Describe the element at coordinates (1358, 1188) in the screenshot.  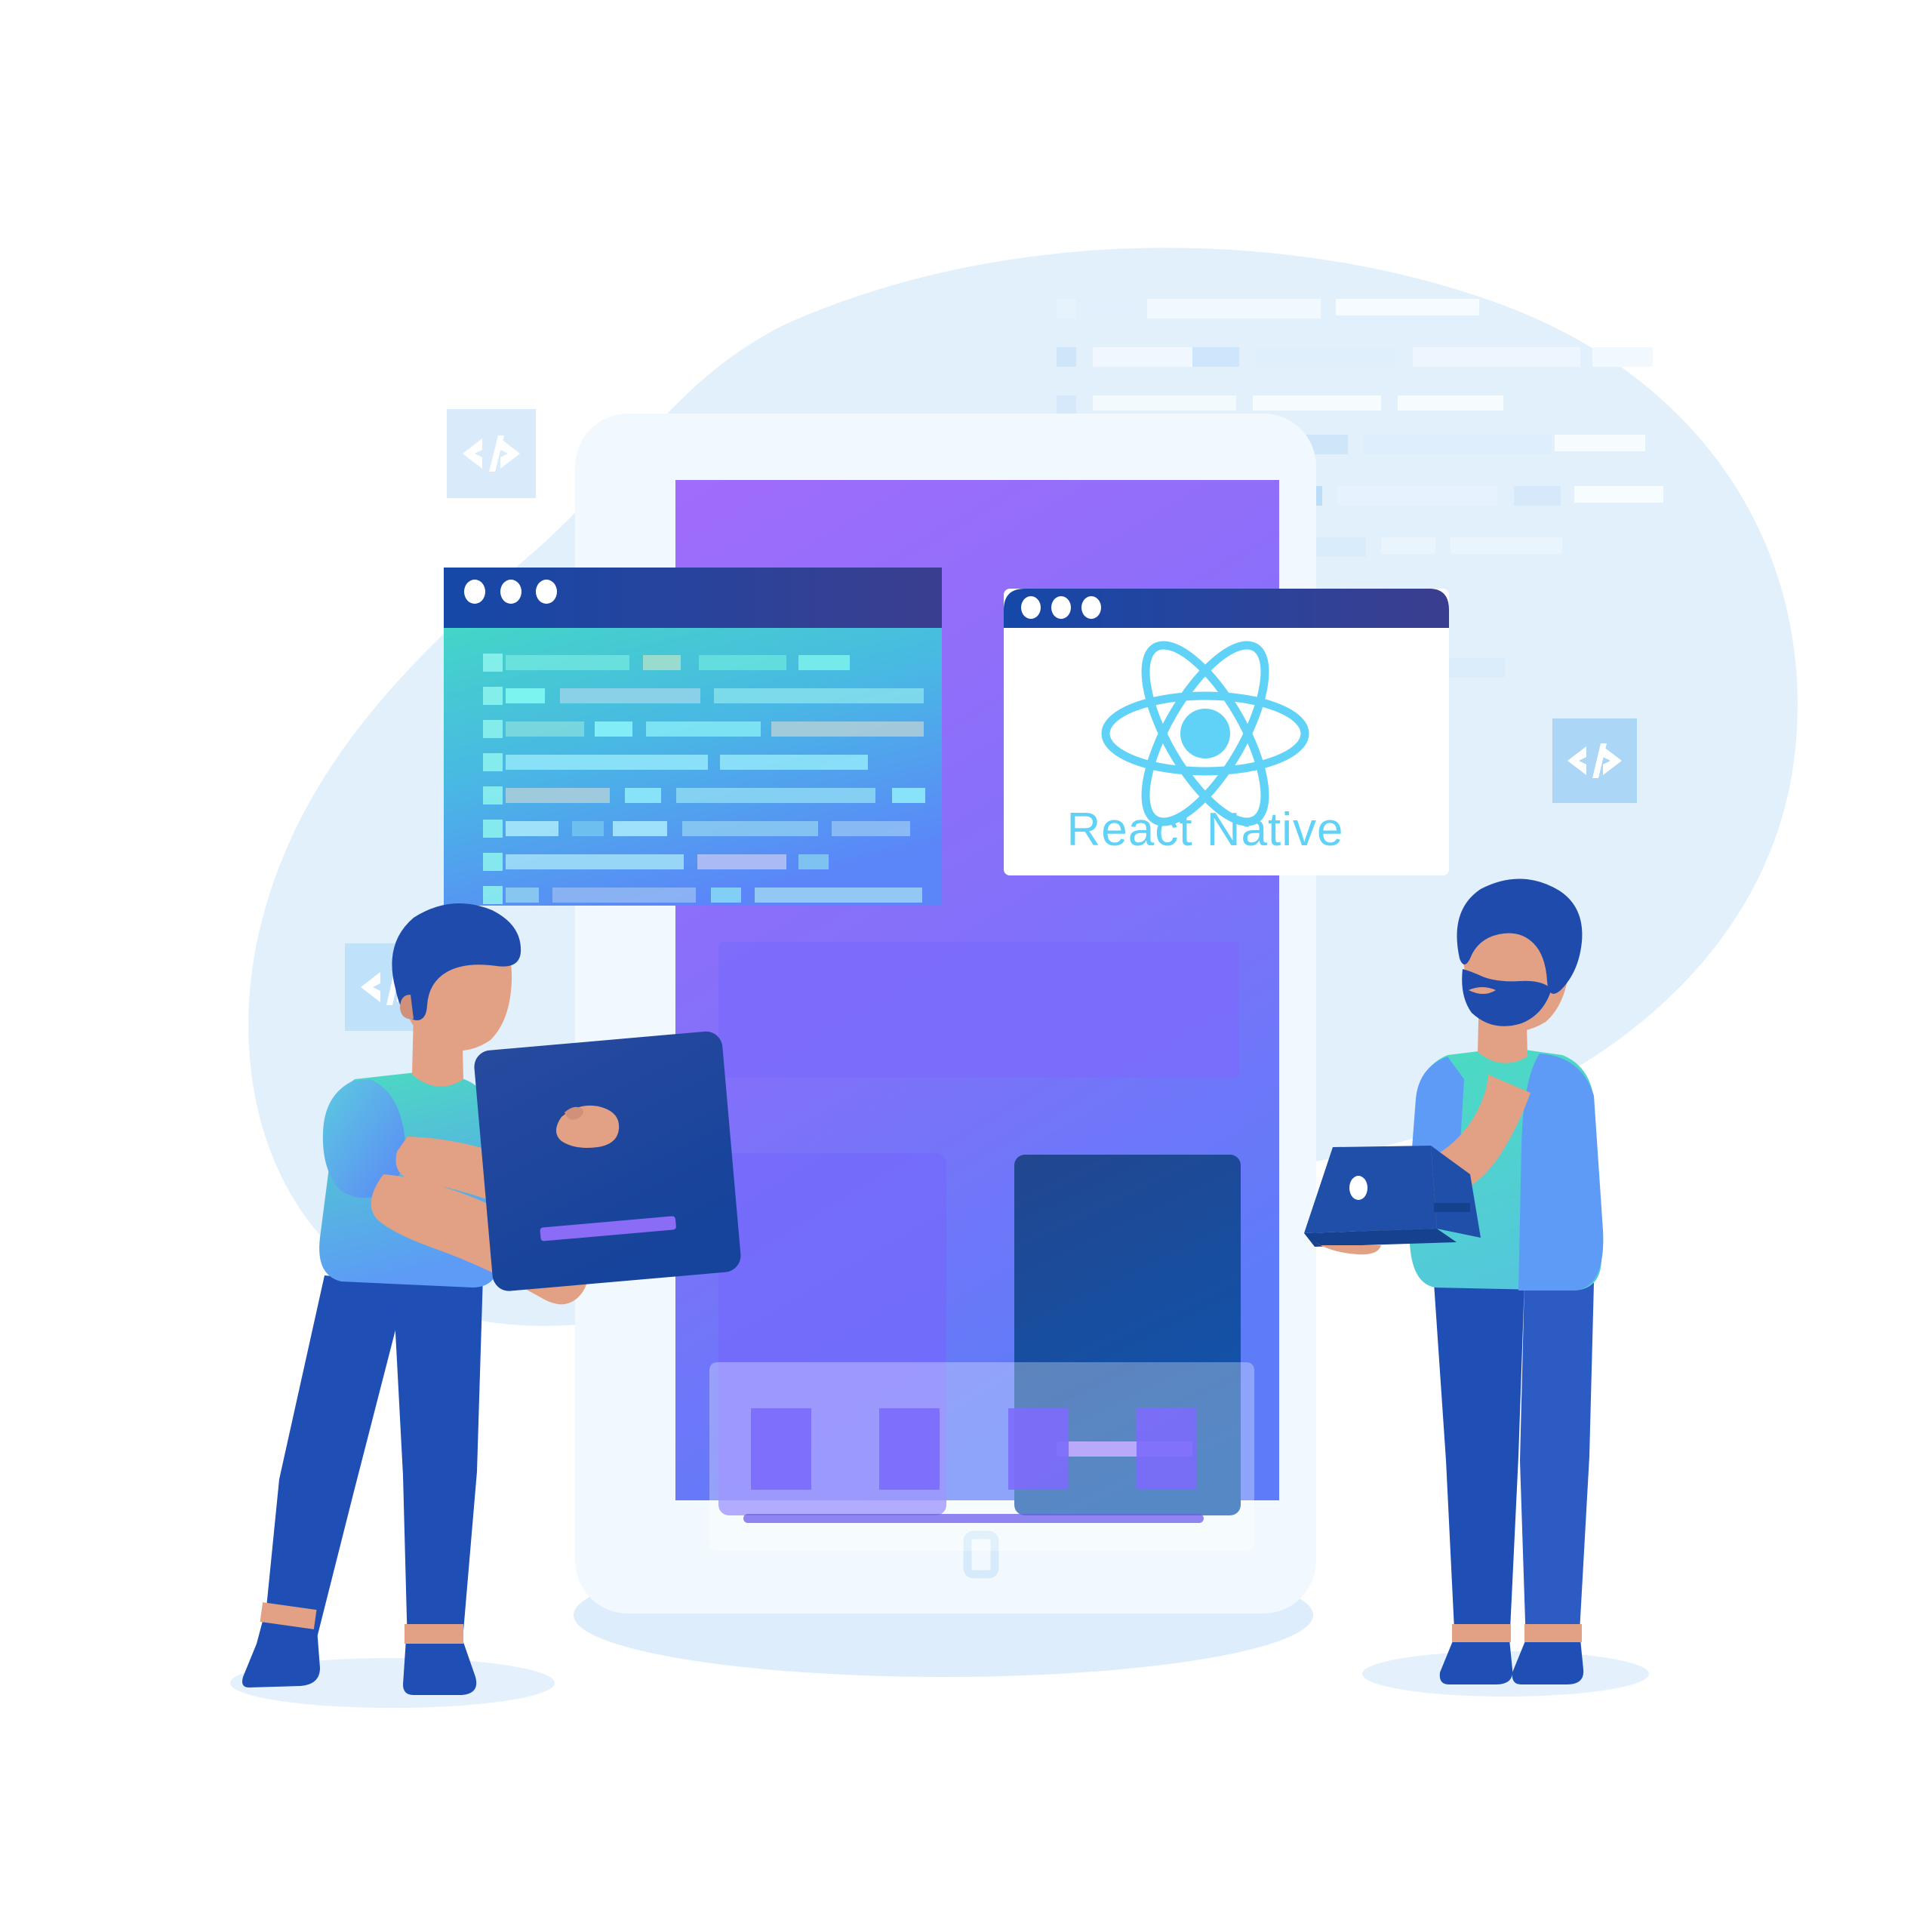
I see `laptop-logo-icon` at that location.